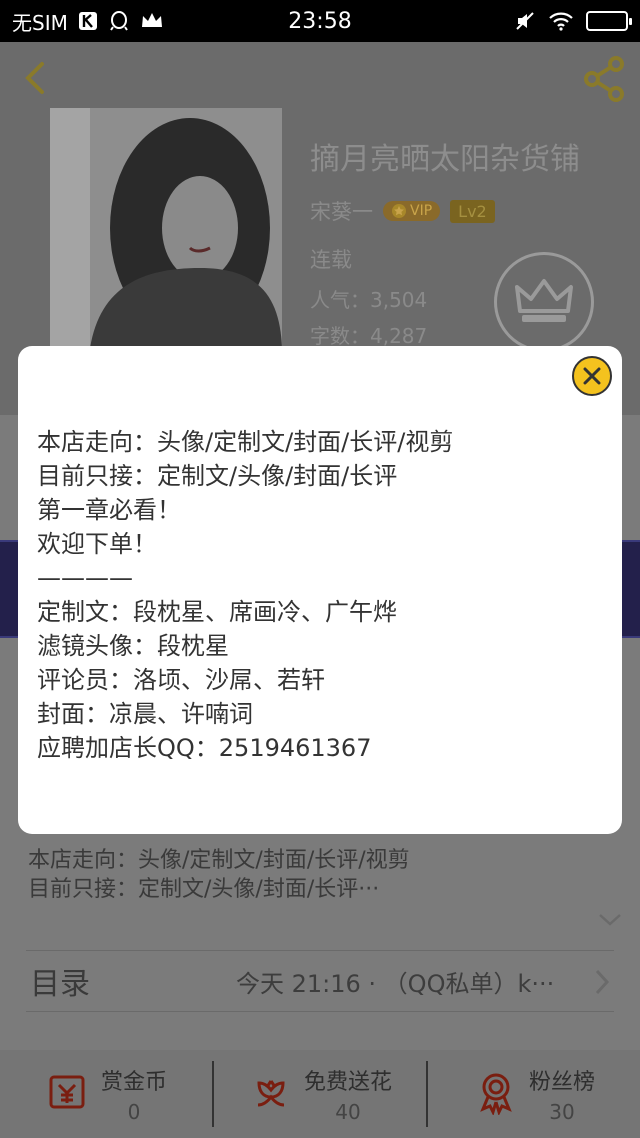 The width and height of the screenshot is (640, 1138). What do you see at coordinates (204, 748) in the screenshot?
I see `modal-line: 应聘加店长QQ：2519461367` at bounding box center [204, 748].